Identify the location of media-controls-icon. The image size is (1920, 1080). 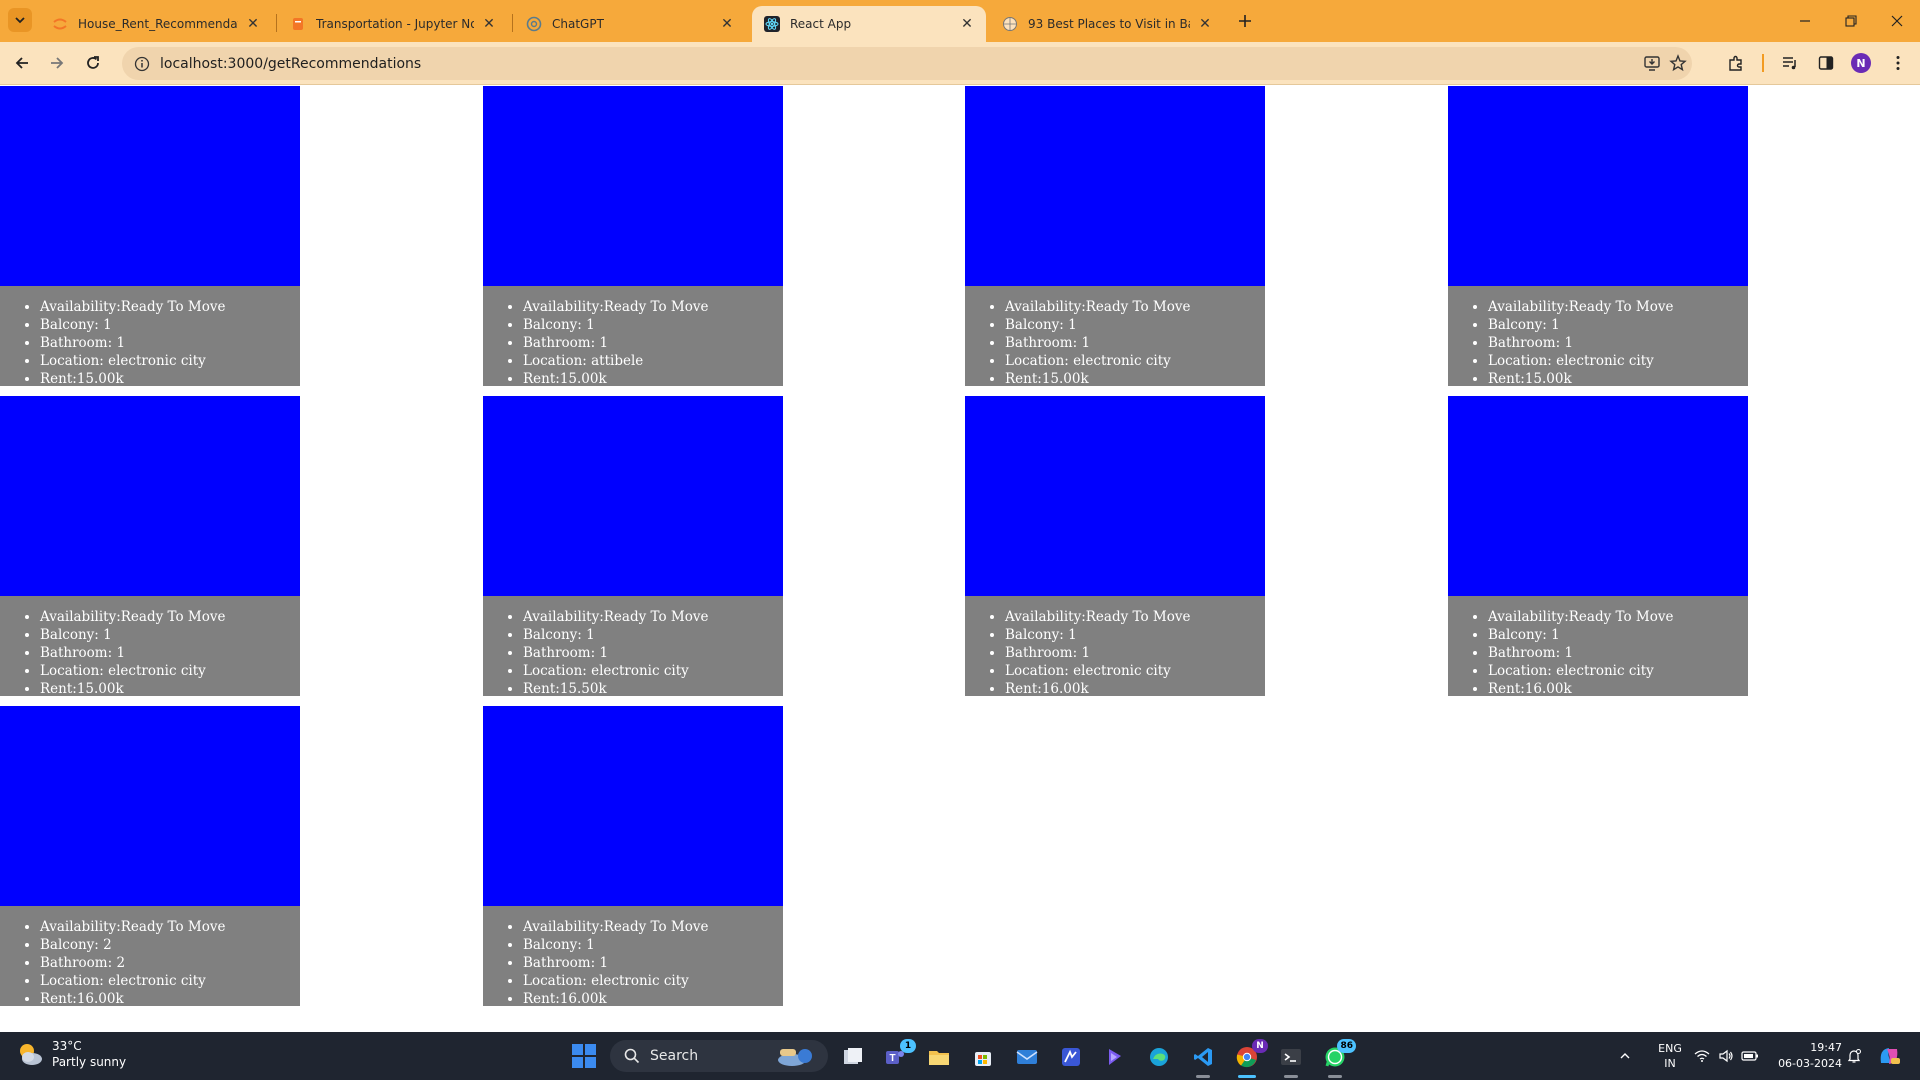
(1790, 63).